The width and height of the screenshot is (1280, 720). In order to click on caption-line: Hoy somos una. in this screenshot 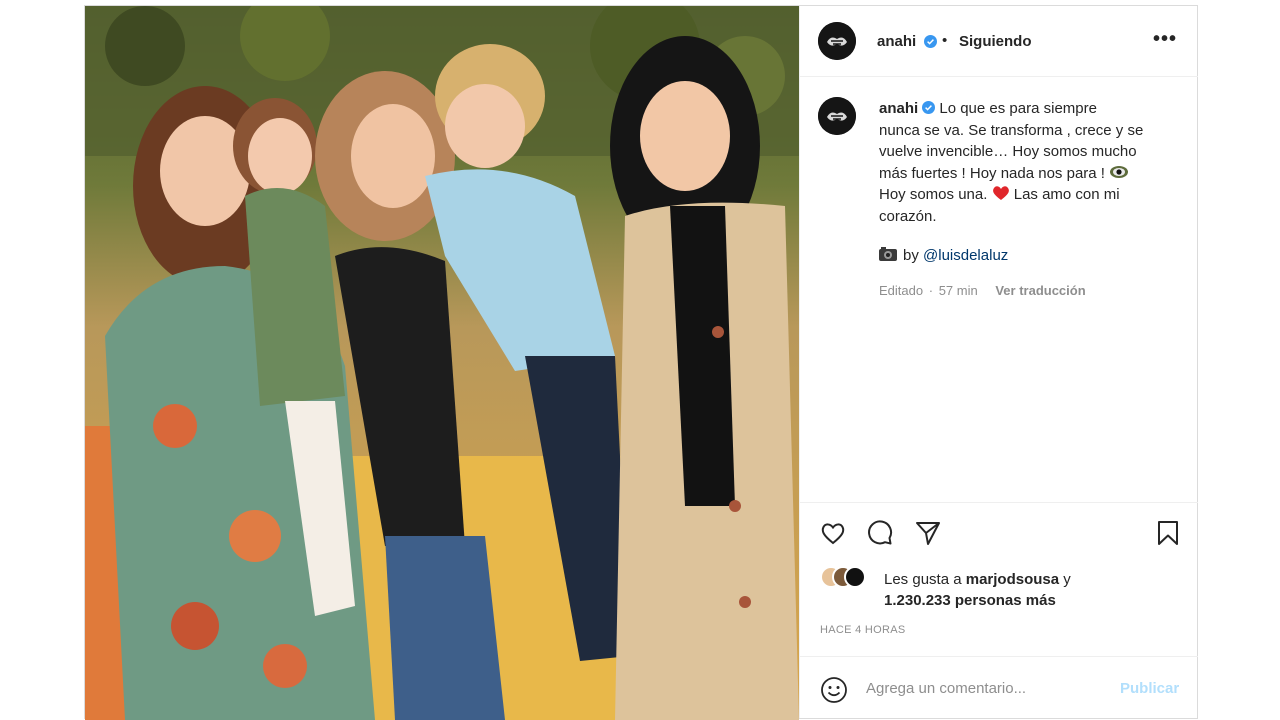, I will do `click(933, 194)`.